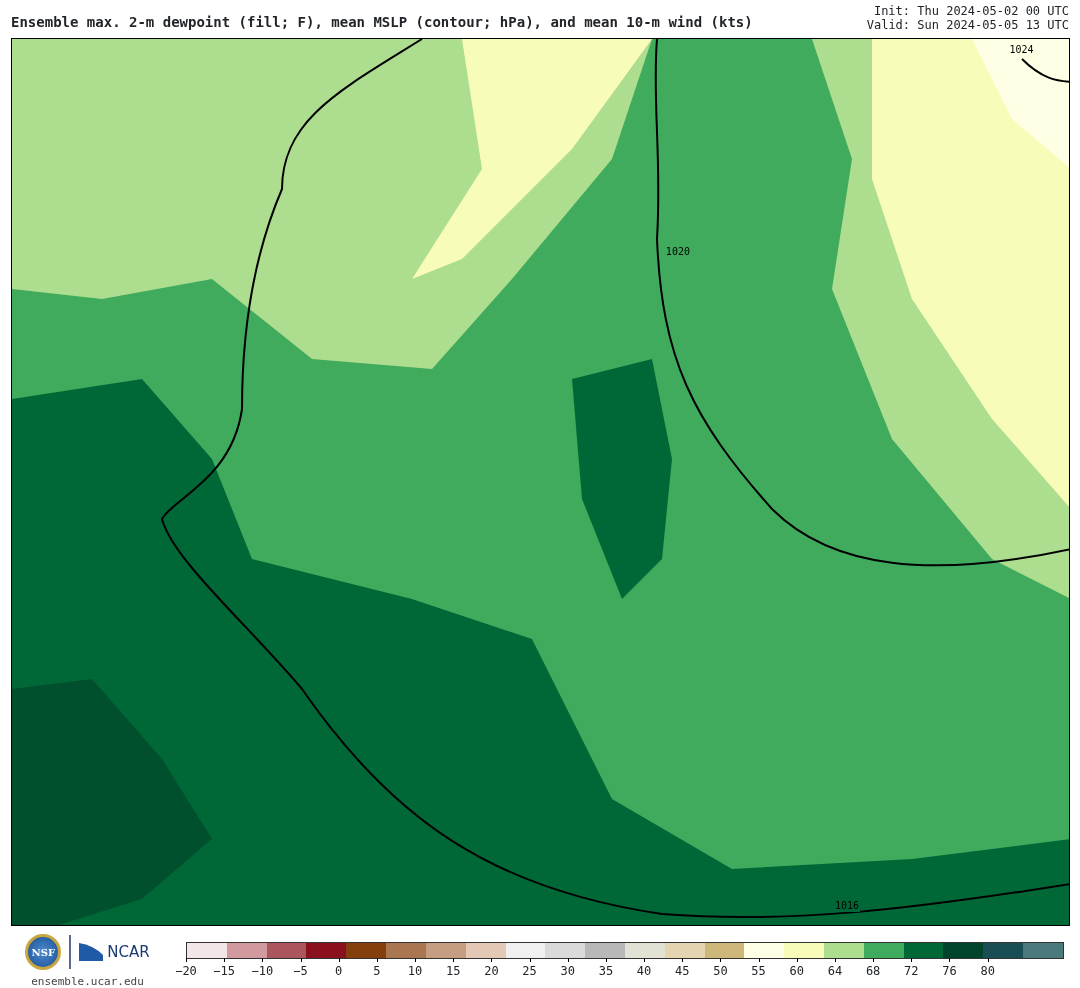  I want to click on ncar-logo: NCAR, so click(128, 952).